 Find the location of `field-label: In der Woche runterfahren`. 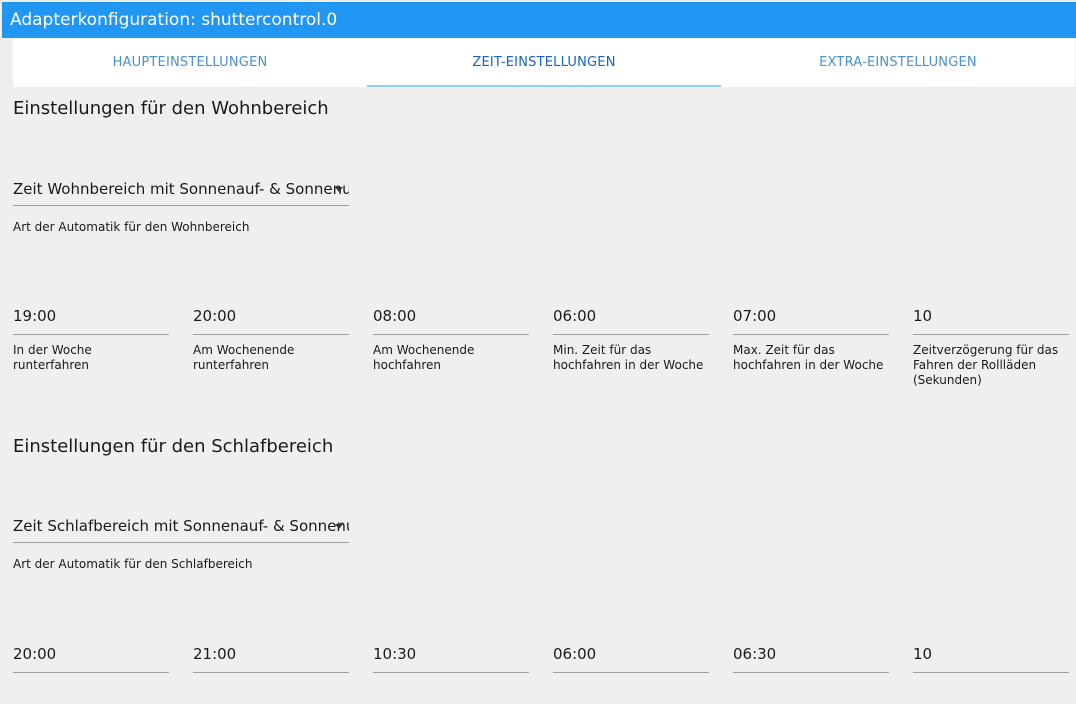

field-label: In der Woche runterfahren is located at coordinates (52, 357).